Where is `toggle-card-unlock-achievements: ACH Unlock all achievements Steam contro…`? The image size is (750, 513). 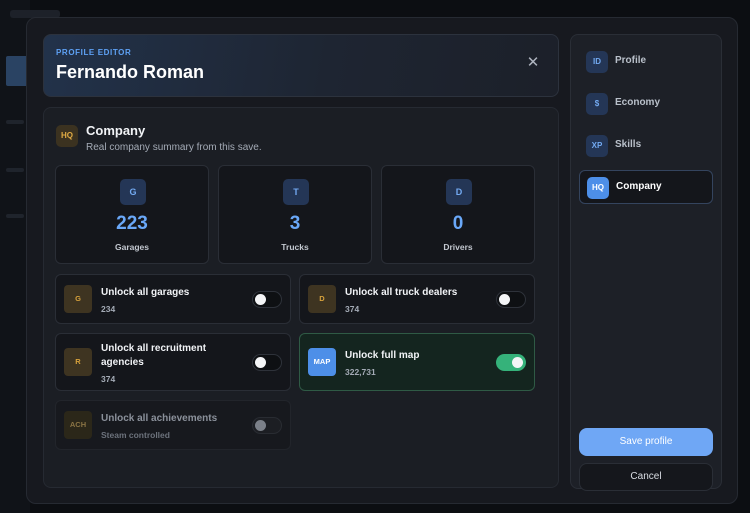 toggle-card-unlock-achievements: ACH Unlock all achievements Steam contro… is located at coordinates (173, 425).